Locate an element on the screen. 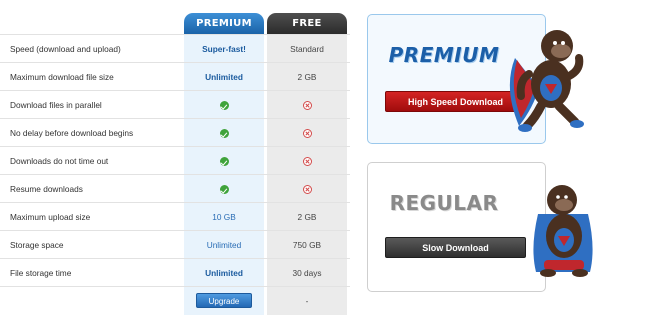 The image size is (650, 315). table-row: No delay before download begins is located at coordinates (175, 132).